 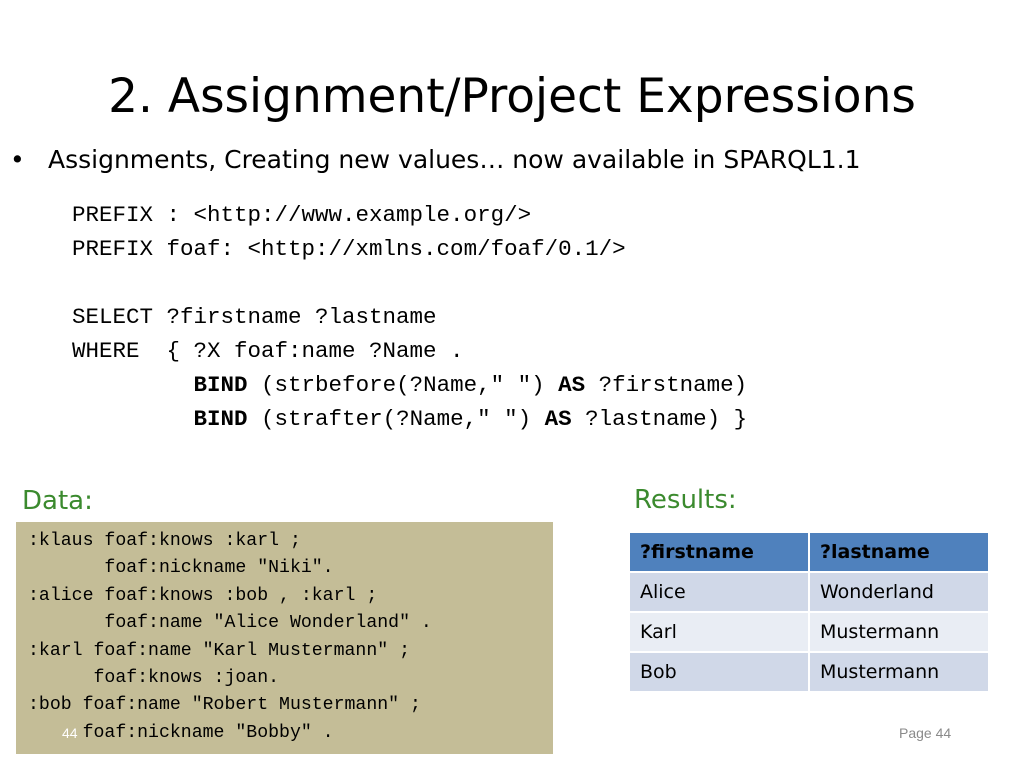 What do you see at coordinates (719, 552) in the screenshot?
I see `column-header-firstname: ?firstname` at bounding box center [719, 552].